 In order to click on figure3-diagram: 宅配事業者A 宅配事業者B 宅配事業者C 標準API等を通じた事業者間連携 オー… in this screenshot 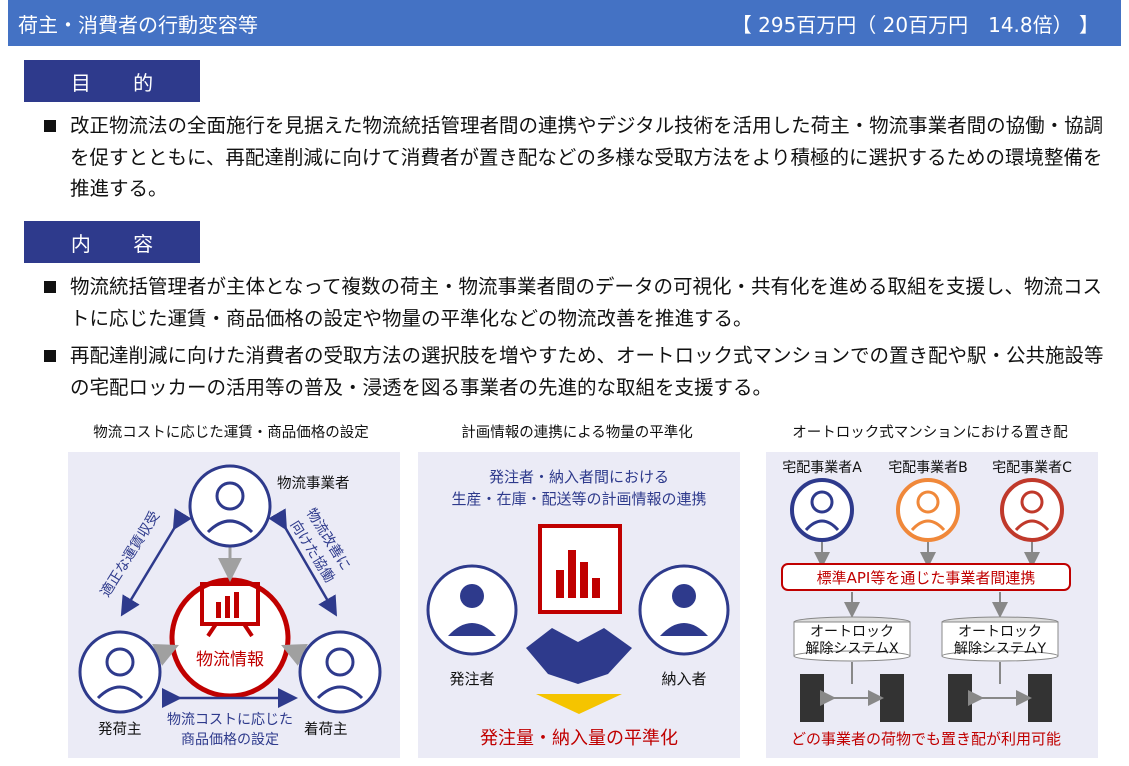, I will do `click(926, 604)`.